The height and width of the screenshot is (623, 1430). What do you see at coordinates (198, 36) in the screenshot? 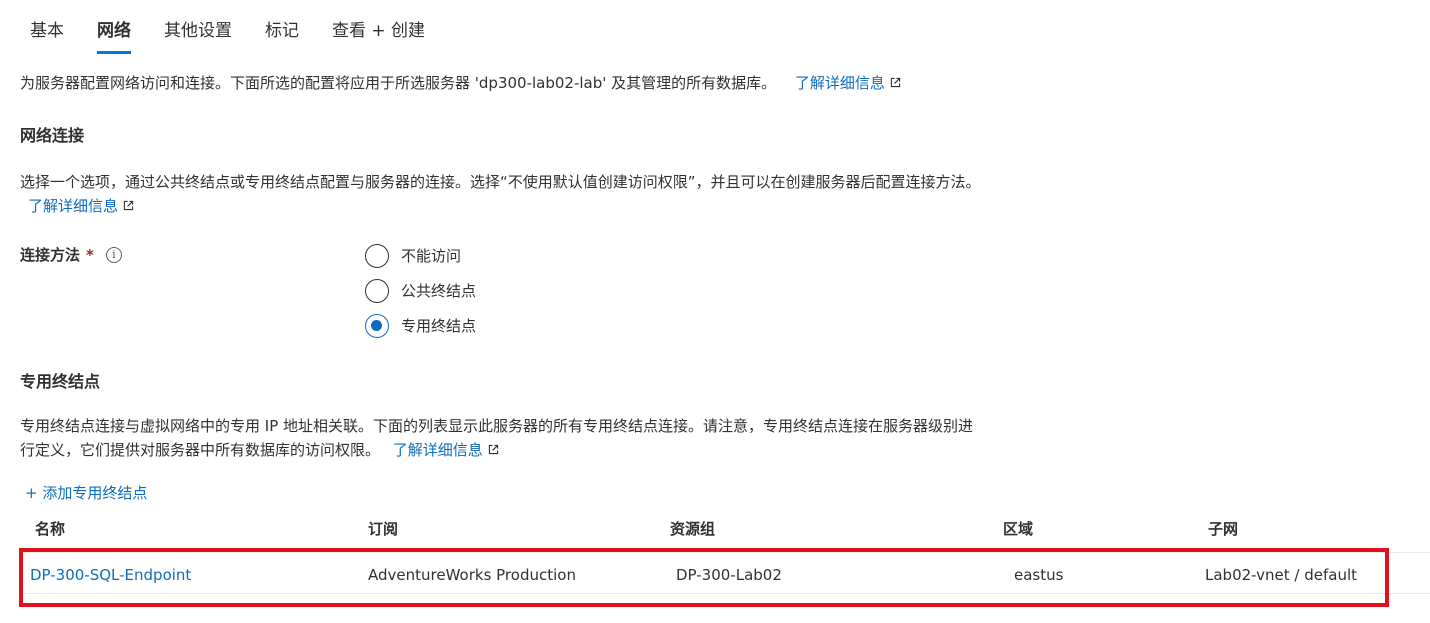
I see `tab-additional-settings: 其他设置` at bounding box center [198, 36].